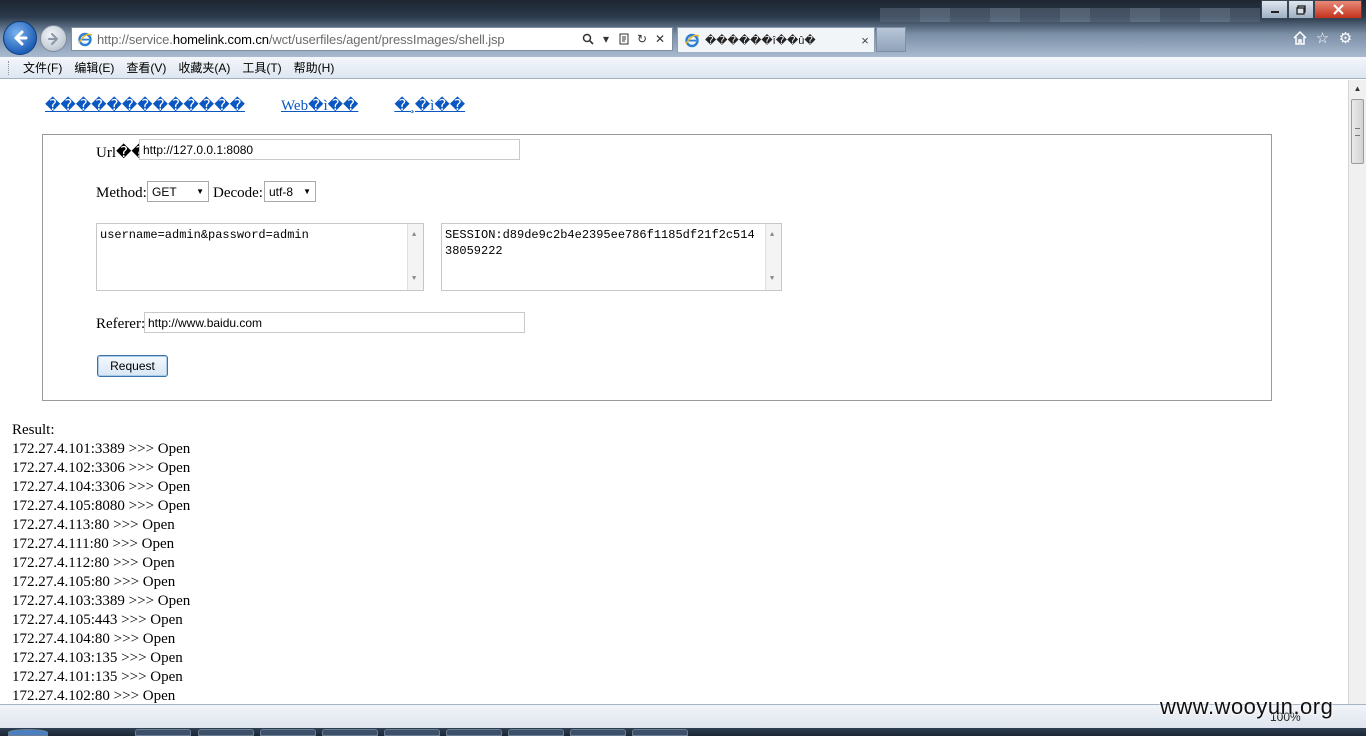  What do you see at coordinates (760, 40) in the screenshot?
I see `tab-title: ������î��û�` at bounding box center [760, 40].